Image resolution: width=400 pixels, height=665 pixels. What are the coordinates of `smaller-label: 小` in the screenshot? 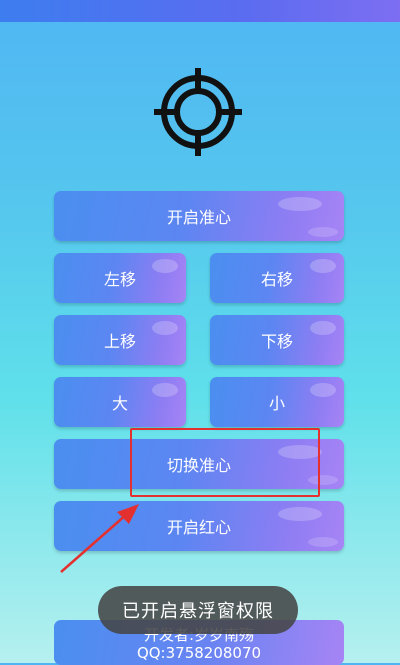 It's located at (276, 403).